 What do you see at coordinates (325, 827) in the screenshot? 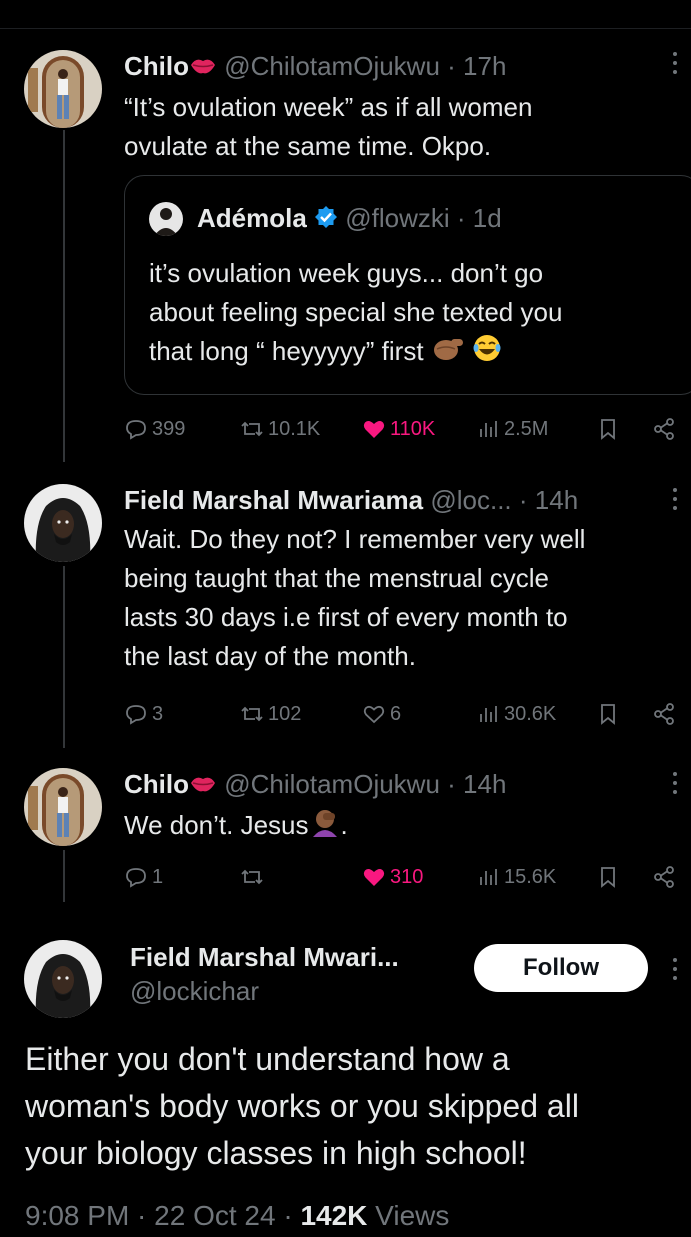
I see `facepalm-icon` at bounding box center [325, 827].